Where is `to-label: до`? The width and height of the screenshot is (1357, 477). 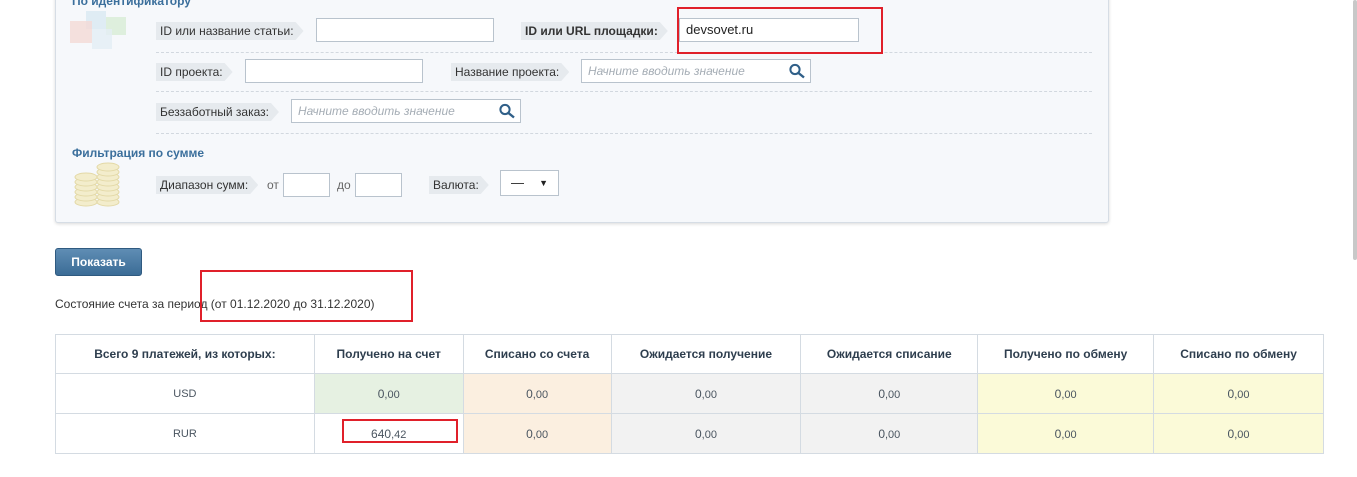
to-label: до is located at coordinates (344, 185).